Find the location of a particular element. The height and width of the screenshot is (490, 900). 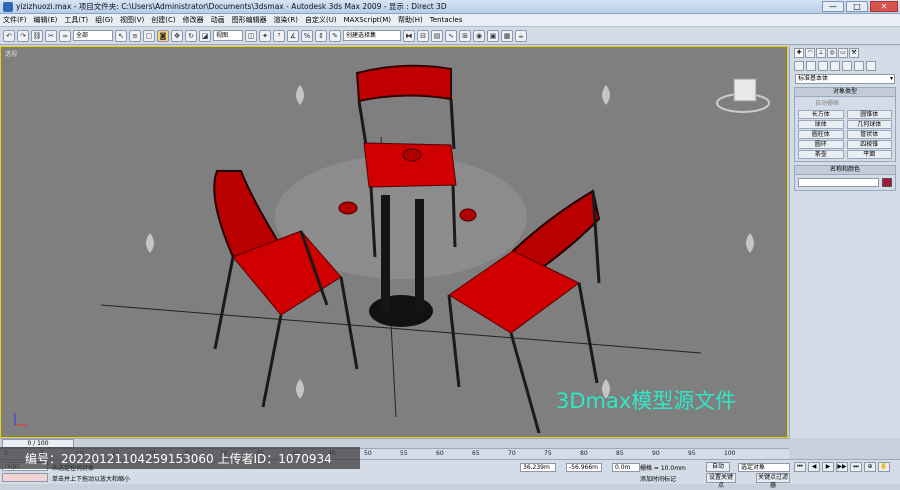

select-rotate-icon: ↻ is located at coordinates (191, 35).